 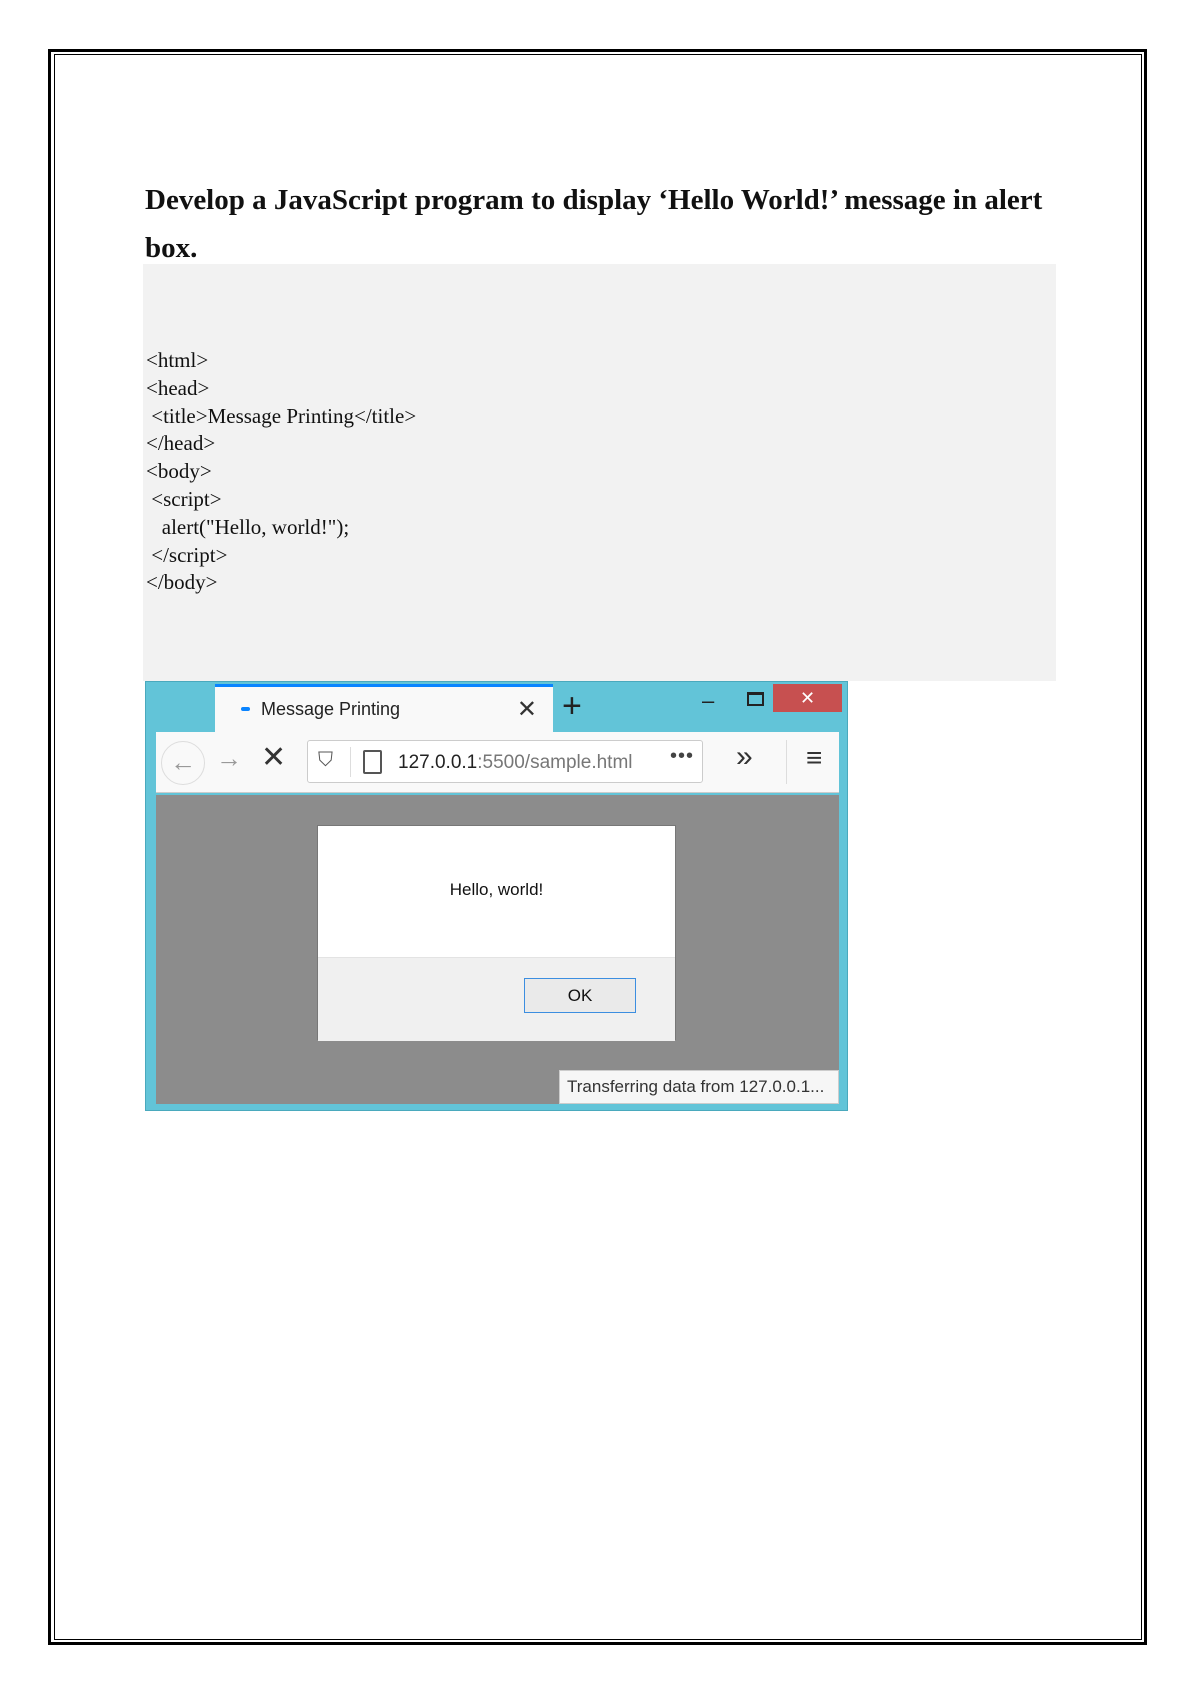 What do you see at coordinates (682, 756) in the screenshot?
I see `page-actions-icon: •••` at bounding box center [682, 756].